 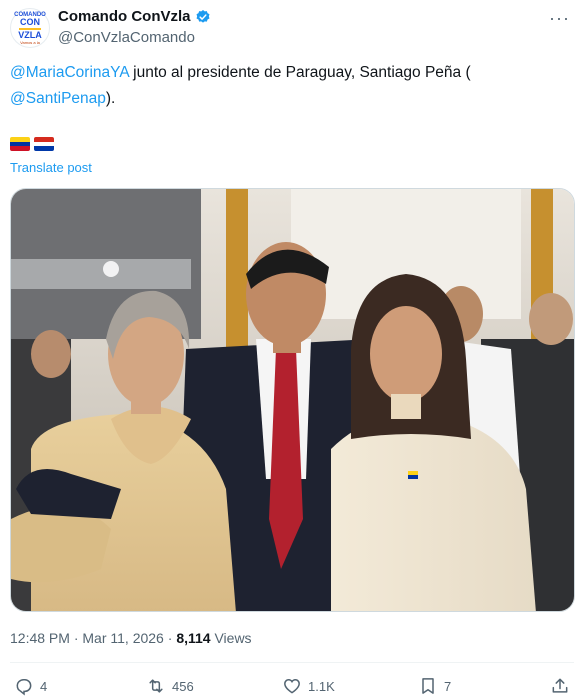 I want to click on share-button, so click(x=560, y=686).